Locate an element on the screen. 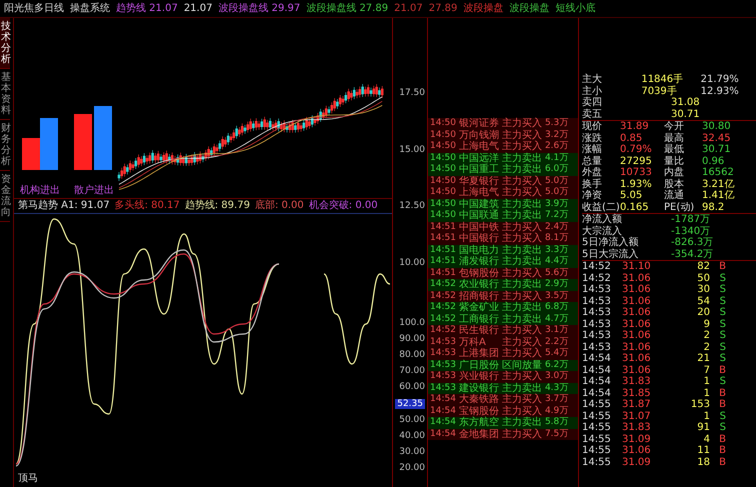 This screenshot has height=487, width=756. indicator-label: 多头线: 80.17 is located at coordinates (147, 206).